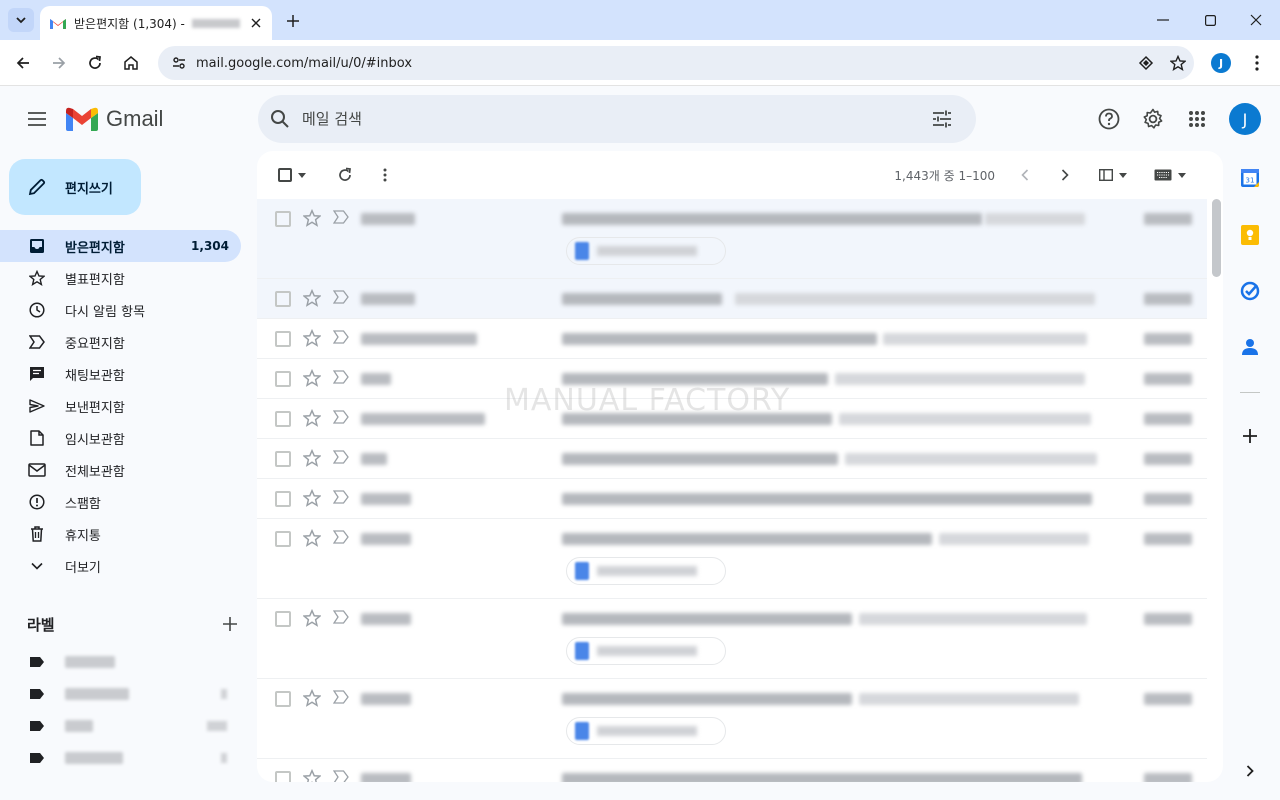 This screenshot has height=800, width=1280. What do you see at coordinates (23, 63) in the screenshot?
I see `back-button` at bounding box center [23, 63].